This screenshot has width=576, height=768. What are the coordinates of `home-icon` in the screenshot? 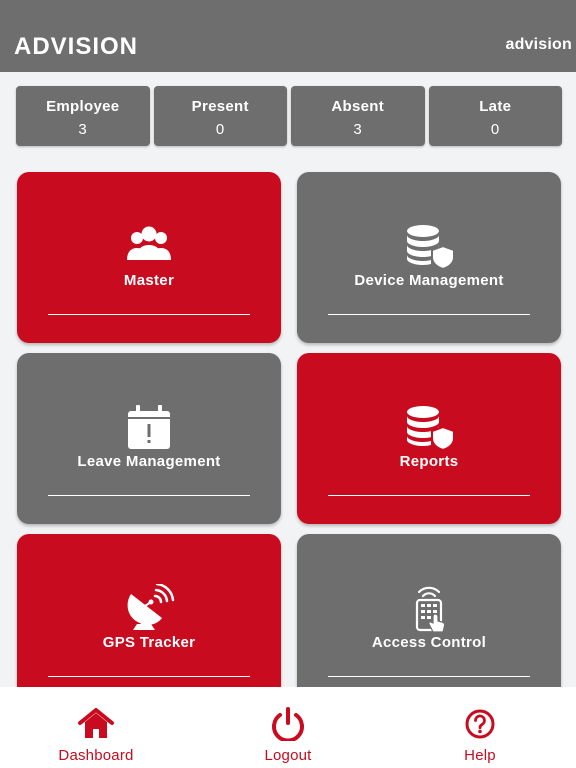 It's located at (96, 723).